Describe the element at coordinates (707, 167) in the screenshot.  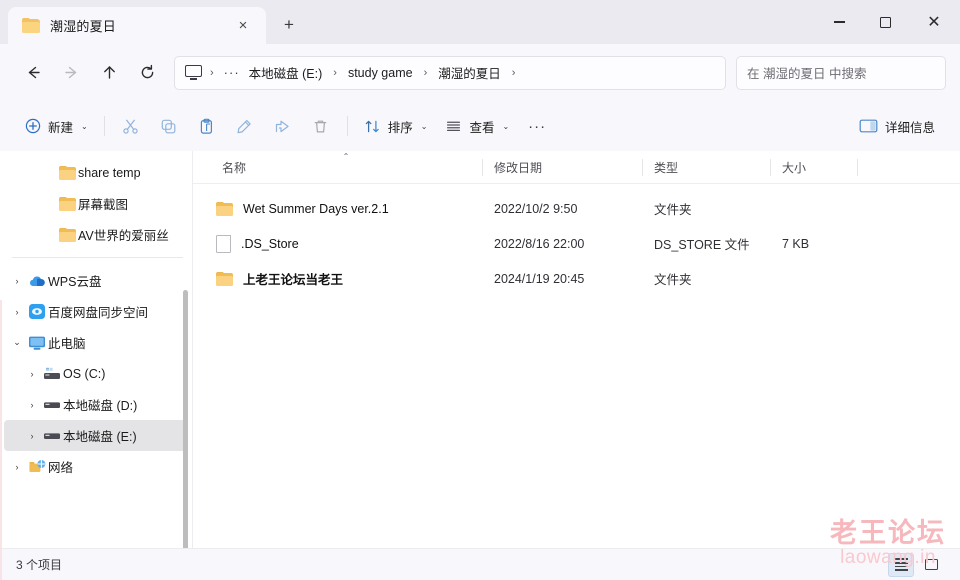
I see `column-header-type: 类型` at that location.